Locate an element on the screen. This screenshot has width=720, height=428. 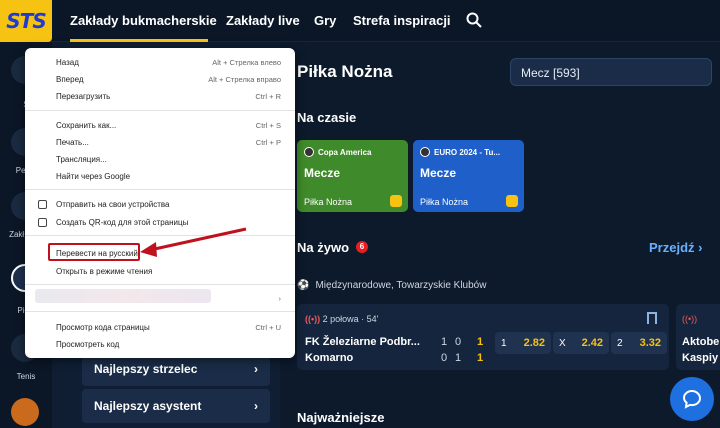
chat-icon is located at coordinates (692, 399).